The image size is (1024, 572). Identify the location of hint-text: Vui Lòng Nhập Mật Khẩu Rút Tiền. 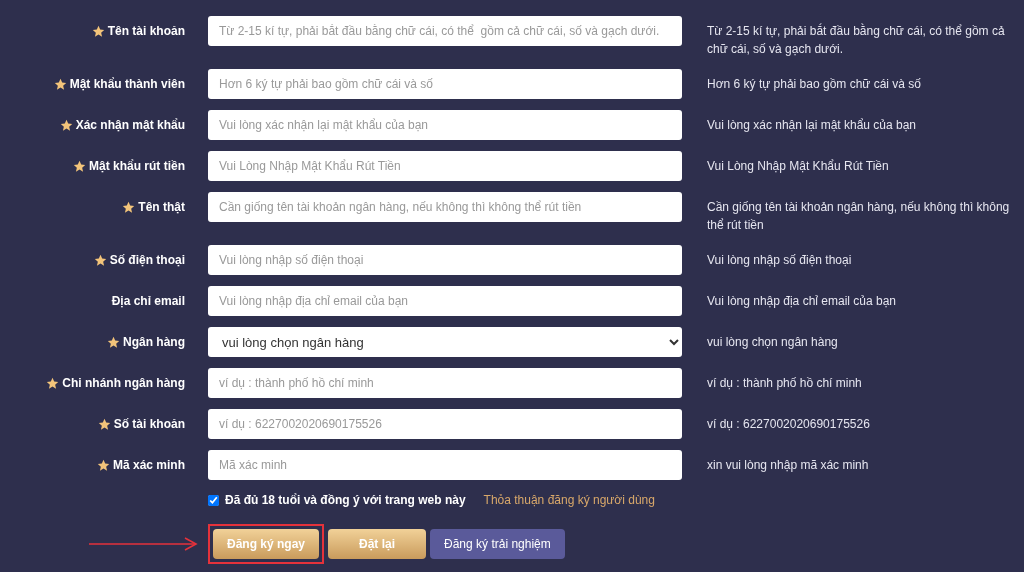
(798, 166).